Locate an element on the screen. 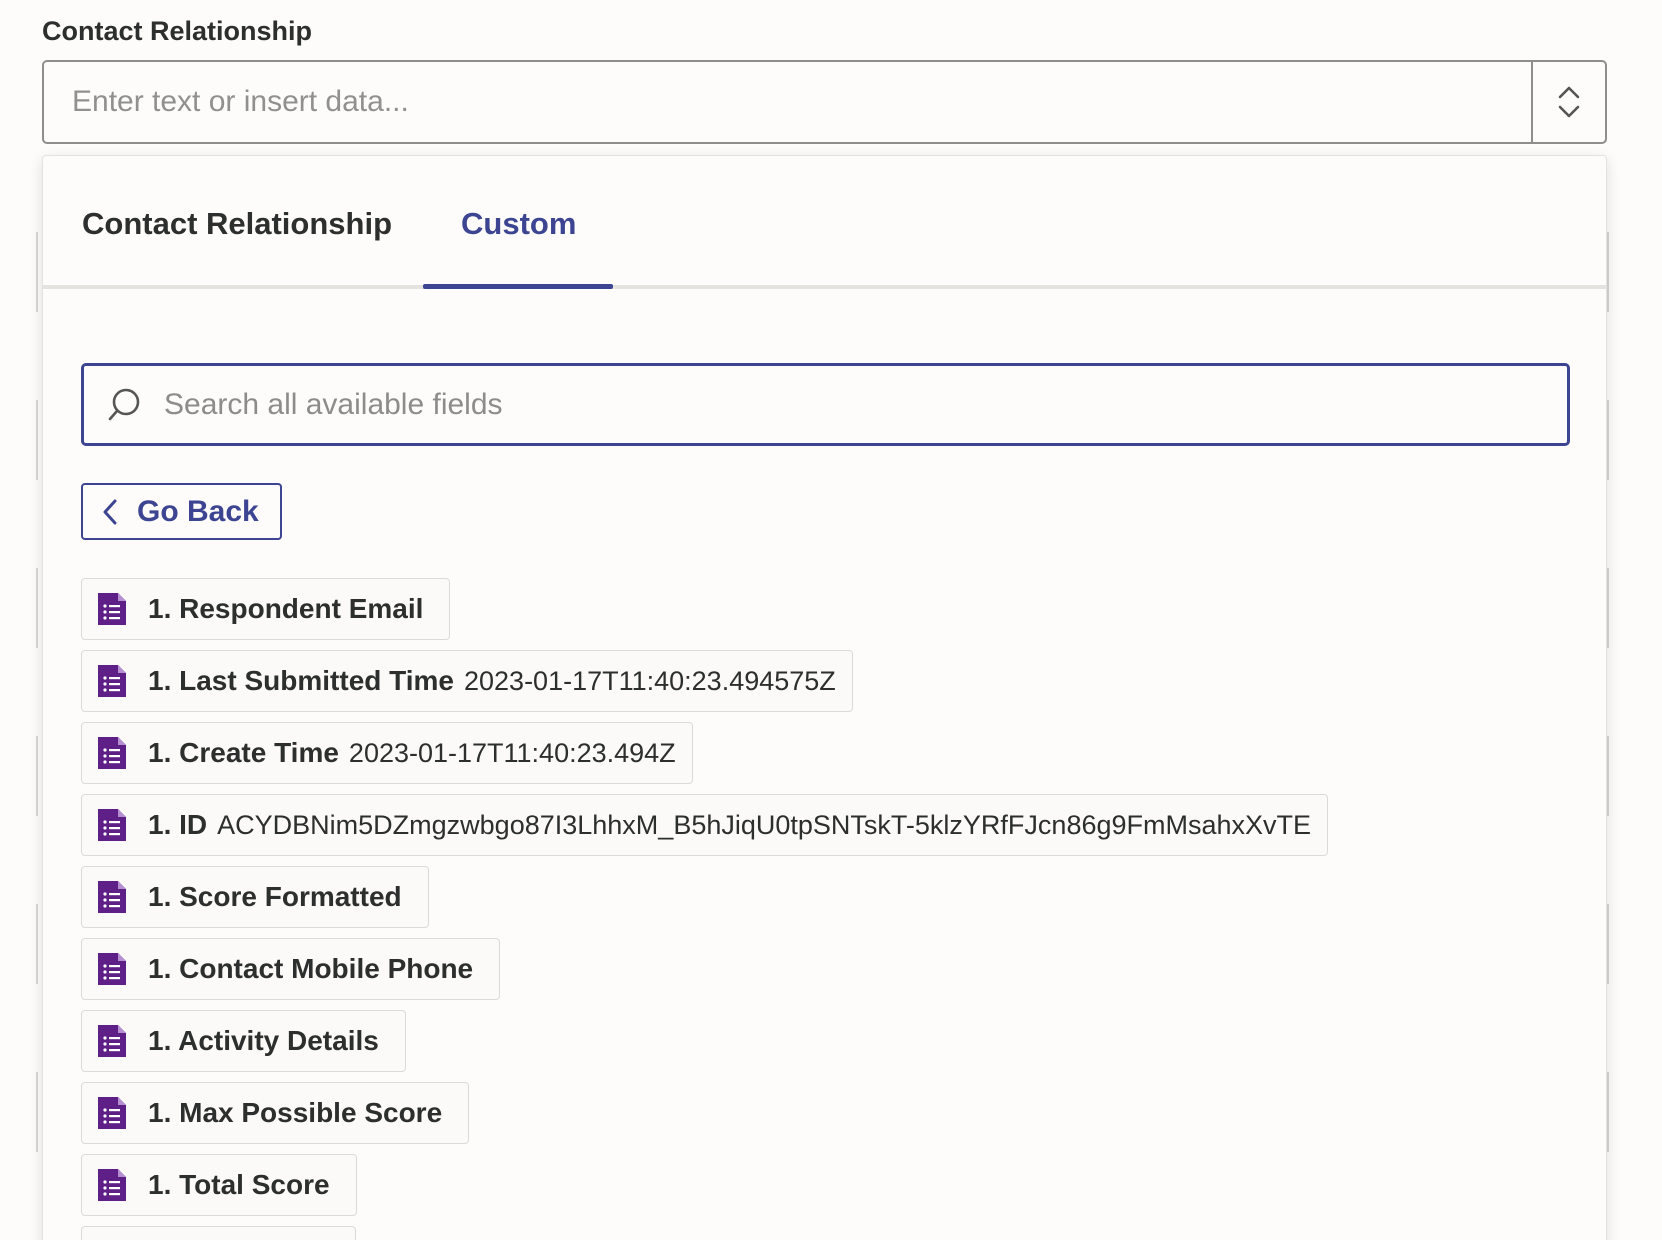 The height and width of the screenshot is (1240, 1662). list-item-partial is located at coordinates (218, 1233).